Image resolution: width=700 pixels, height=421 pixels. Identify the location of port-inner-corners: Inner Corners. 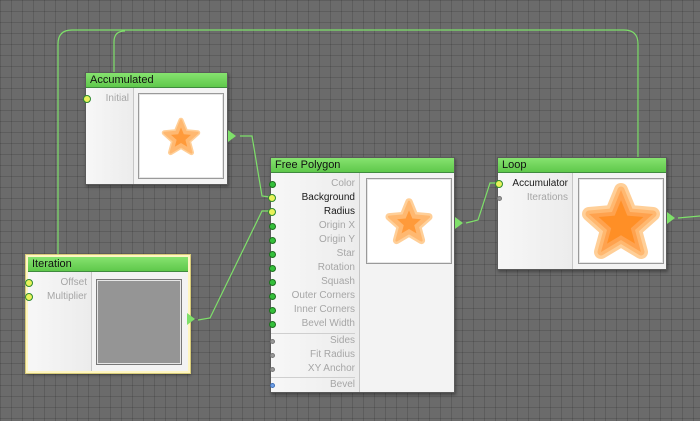
(312, 310).